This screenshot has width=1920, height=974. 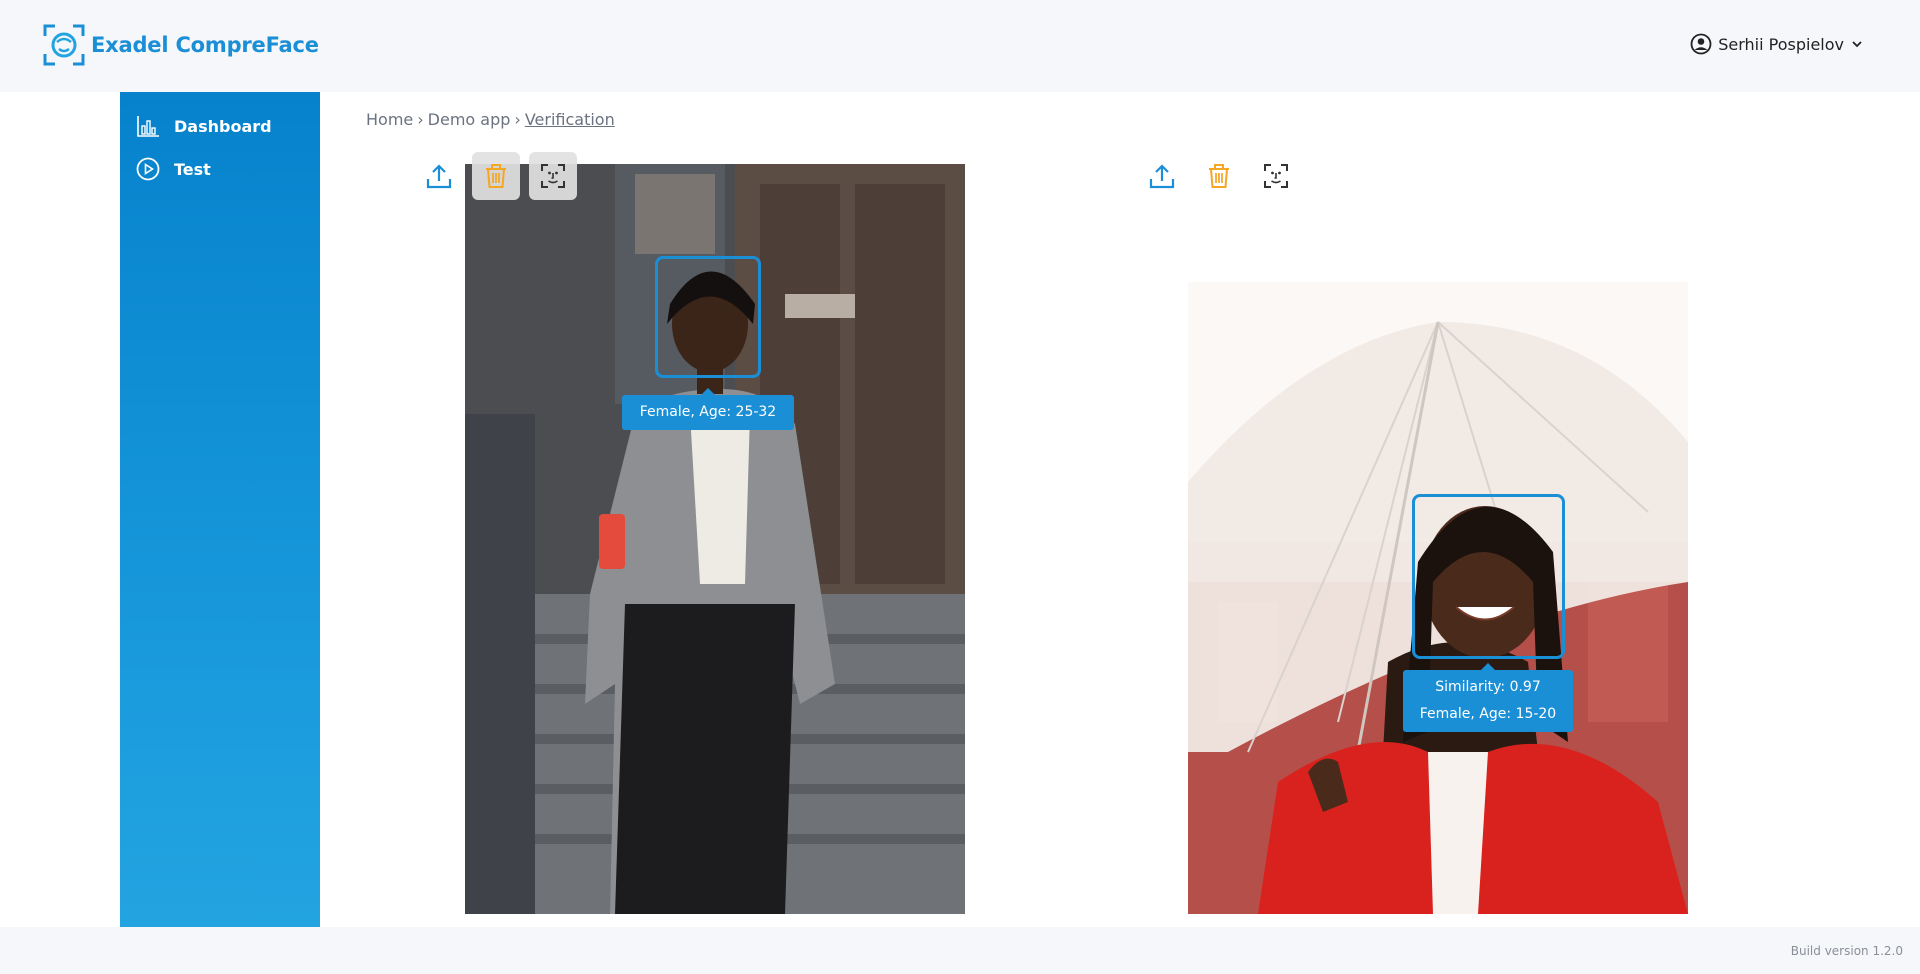 I want to click on sidebar-item-test: Test, so click(x=173, y=169).